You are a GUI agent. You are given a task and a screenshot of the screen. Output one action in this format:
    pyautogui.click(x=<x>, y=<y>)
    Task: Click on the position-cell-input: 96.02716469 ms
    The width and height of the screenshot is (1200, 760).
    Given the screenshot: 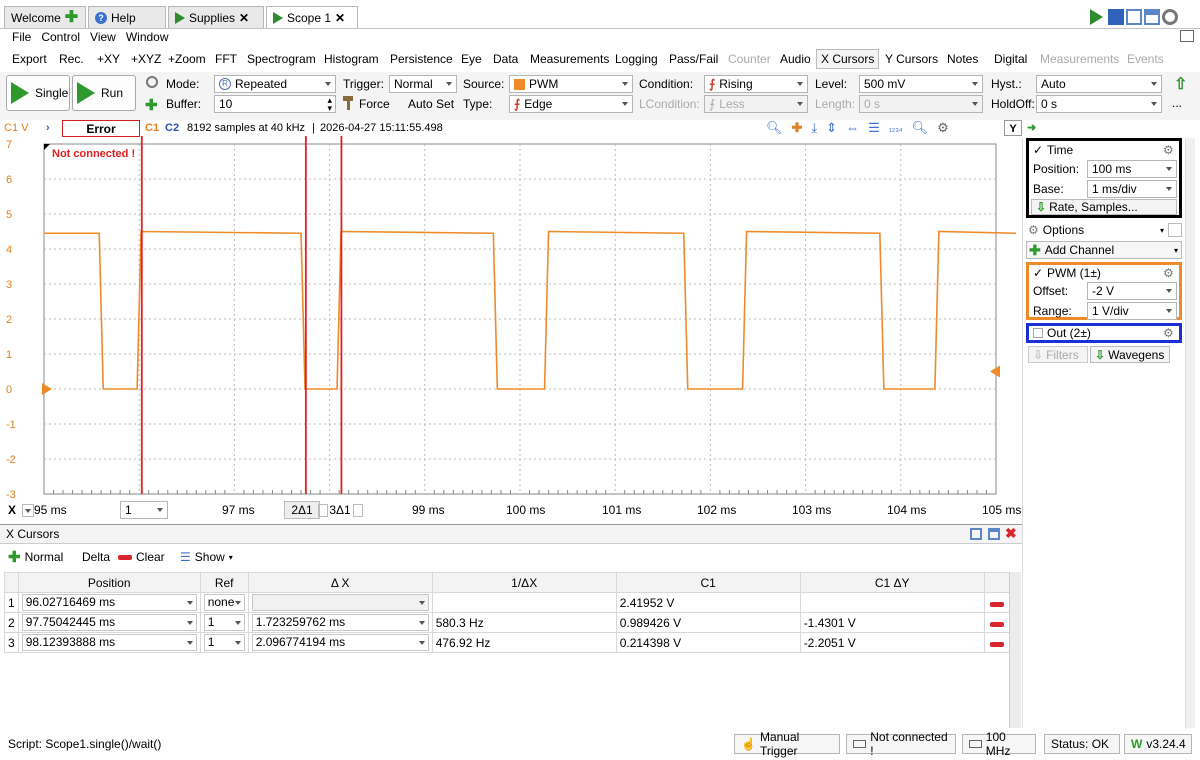 What is the action you would take?
    pyautogui.click(x=109, y=602)
    